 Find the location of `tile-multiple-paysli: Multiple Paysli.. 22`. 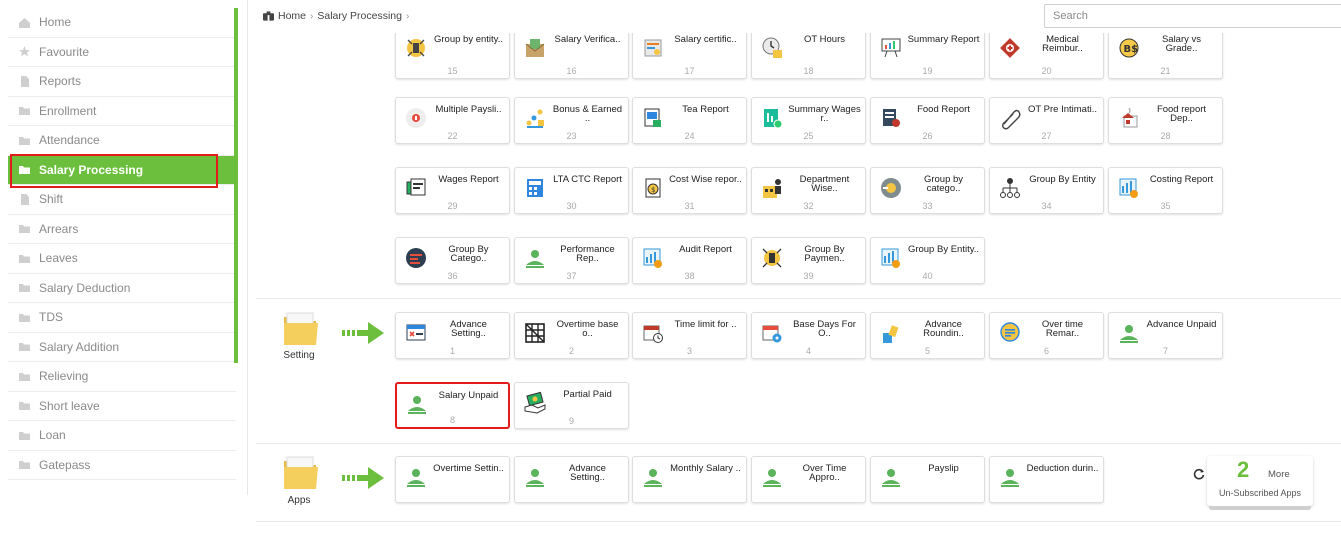

tile-multiple-paysli: Multiple Paysli.. 22 is located at coordinates (452, 120).